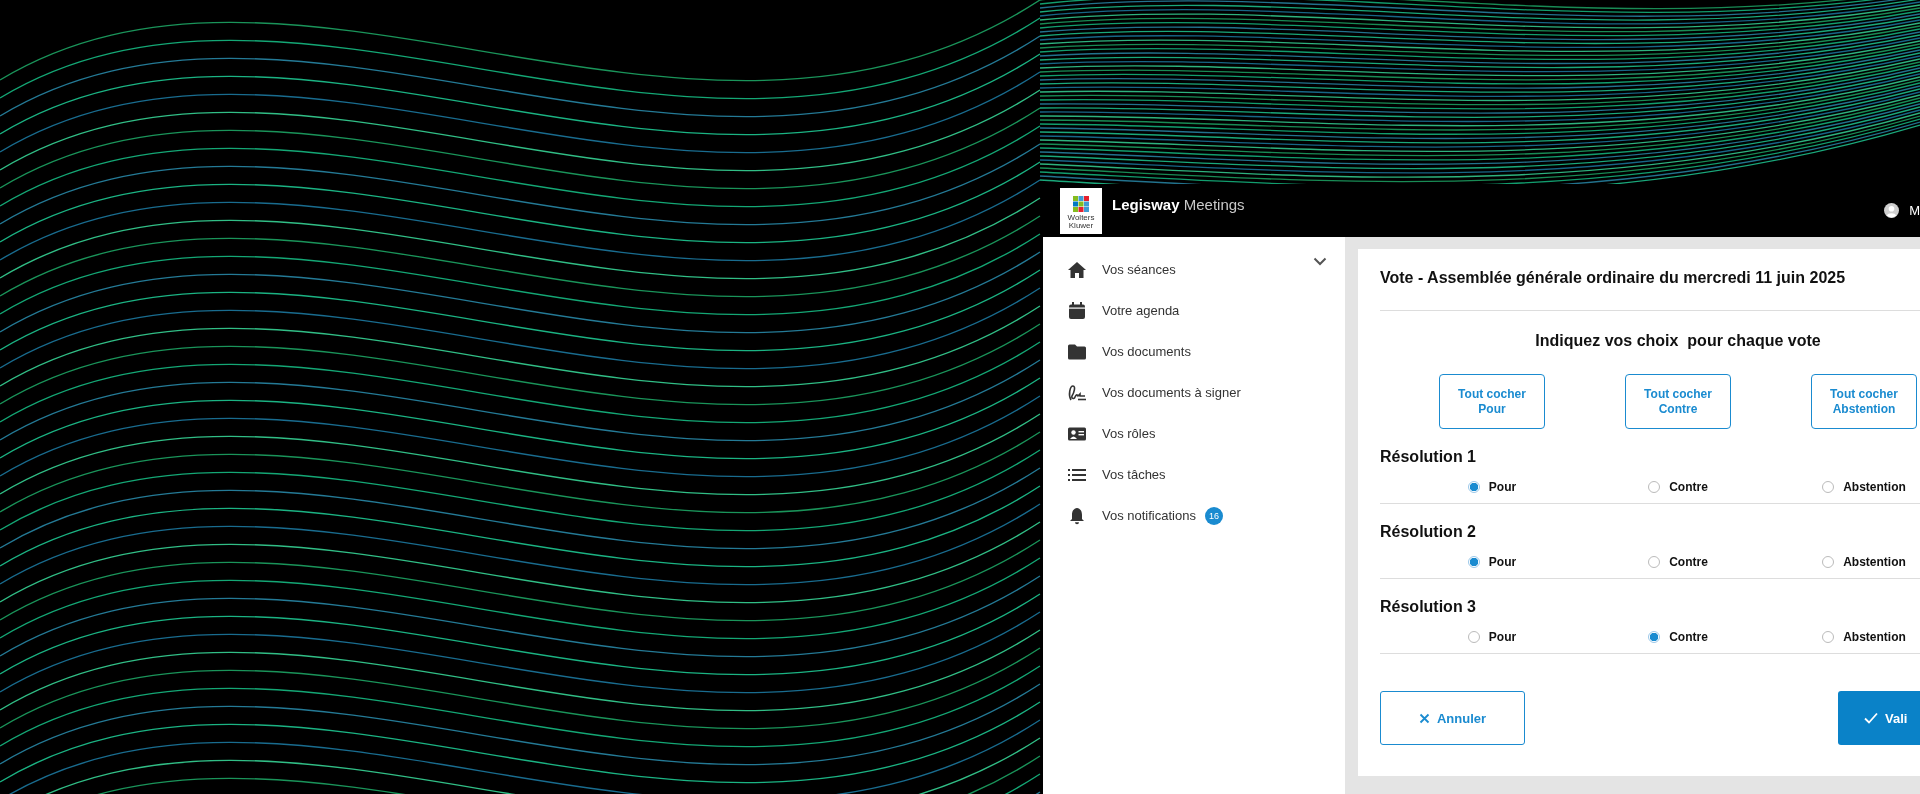  Describe the element at coordinates (1428, 457) in the screenshot. I see `resolution-title: Résolution 1` at that location.